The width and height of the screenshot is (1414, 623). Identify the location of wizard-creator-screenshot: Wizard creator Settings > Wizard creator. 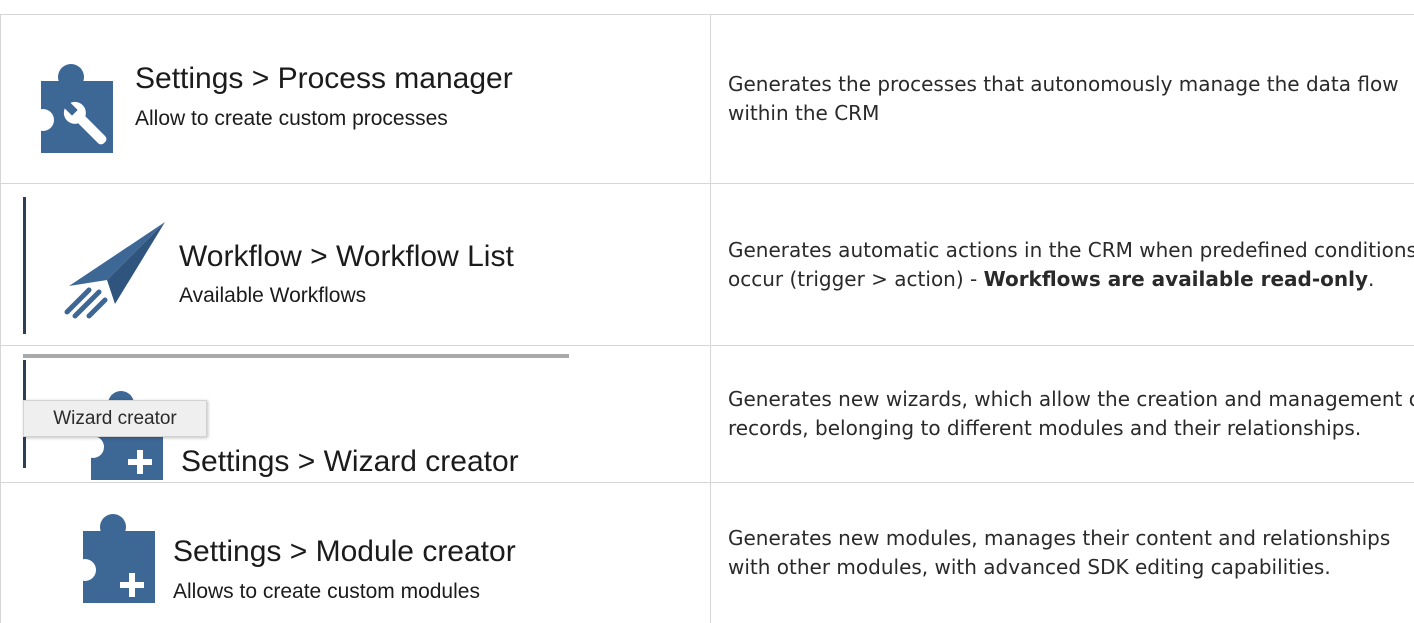
(355, 414).